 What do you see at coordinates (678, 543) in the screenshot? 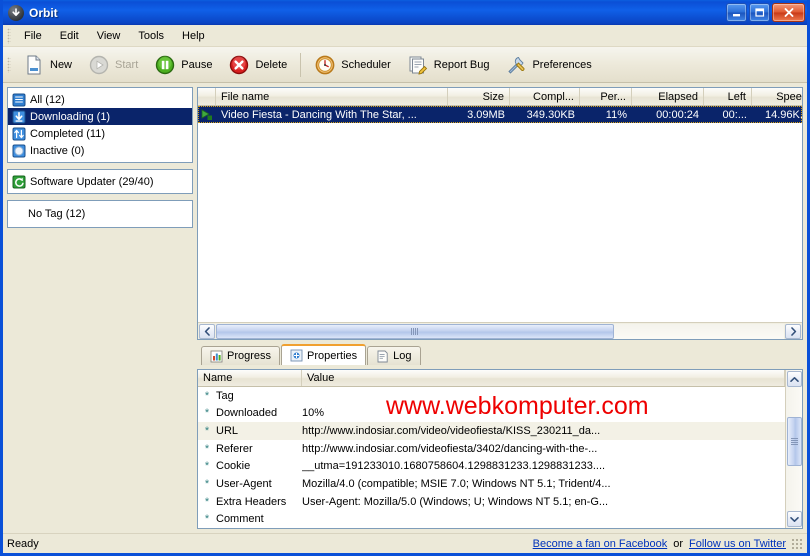
I see `links-separator: or` at bounding box center [678, 543].